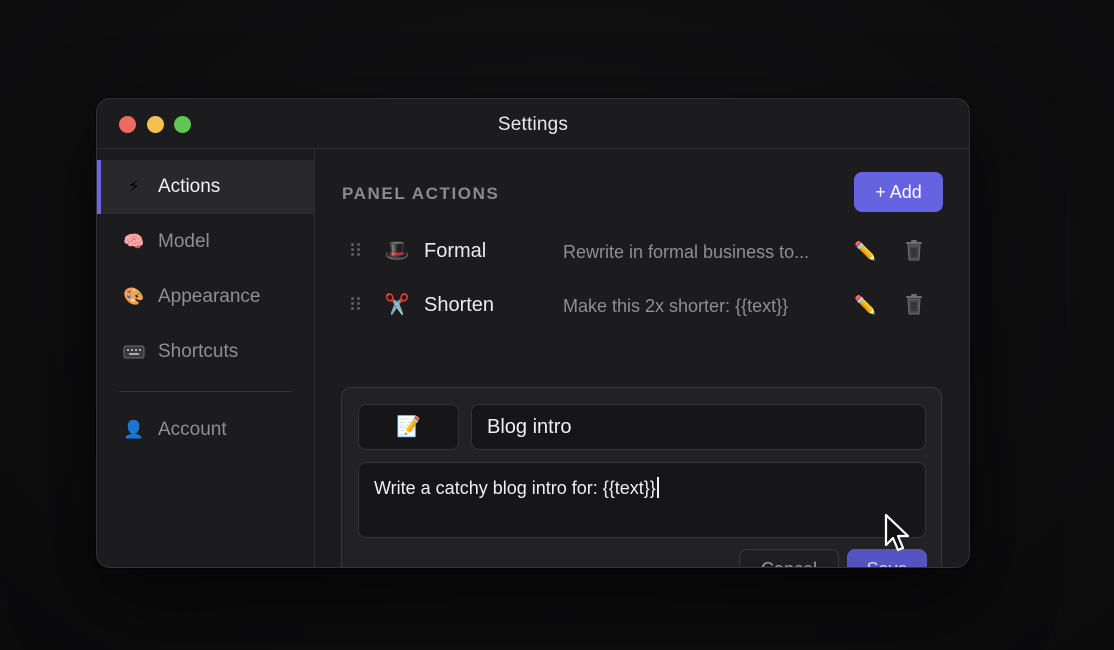  Describe the element at coordinates (205, 391) in the screenshot. I see `sidebar-divider` at that location.